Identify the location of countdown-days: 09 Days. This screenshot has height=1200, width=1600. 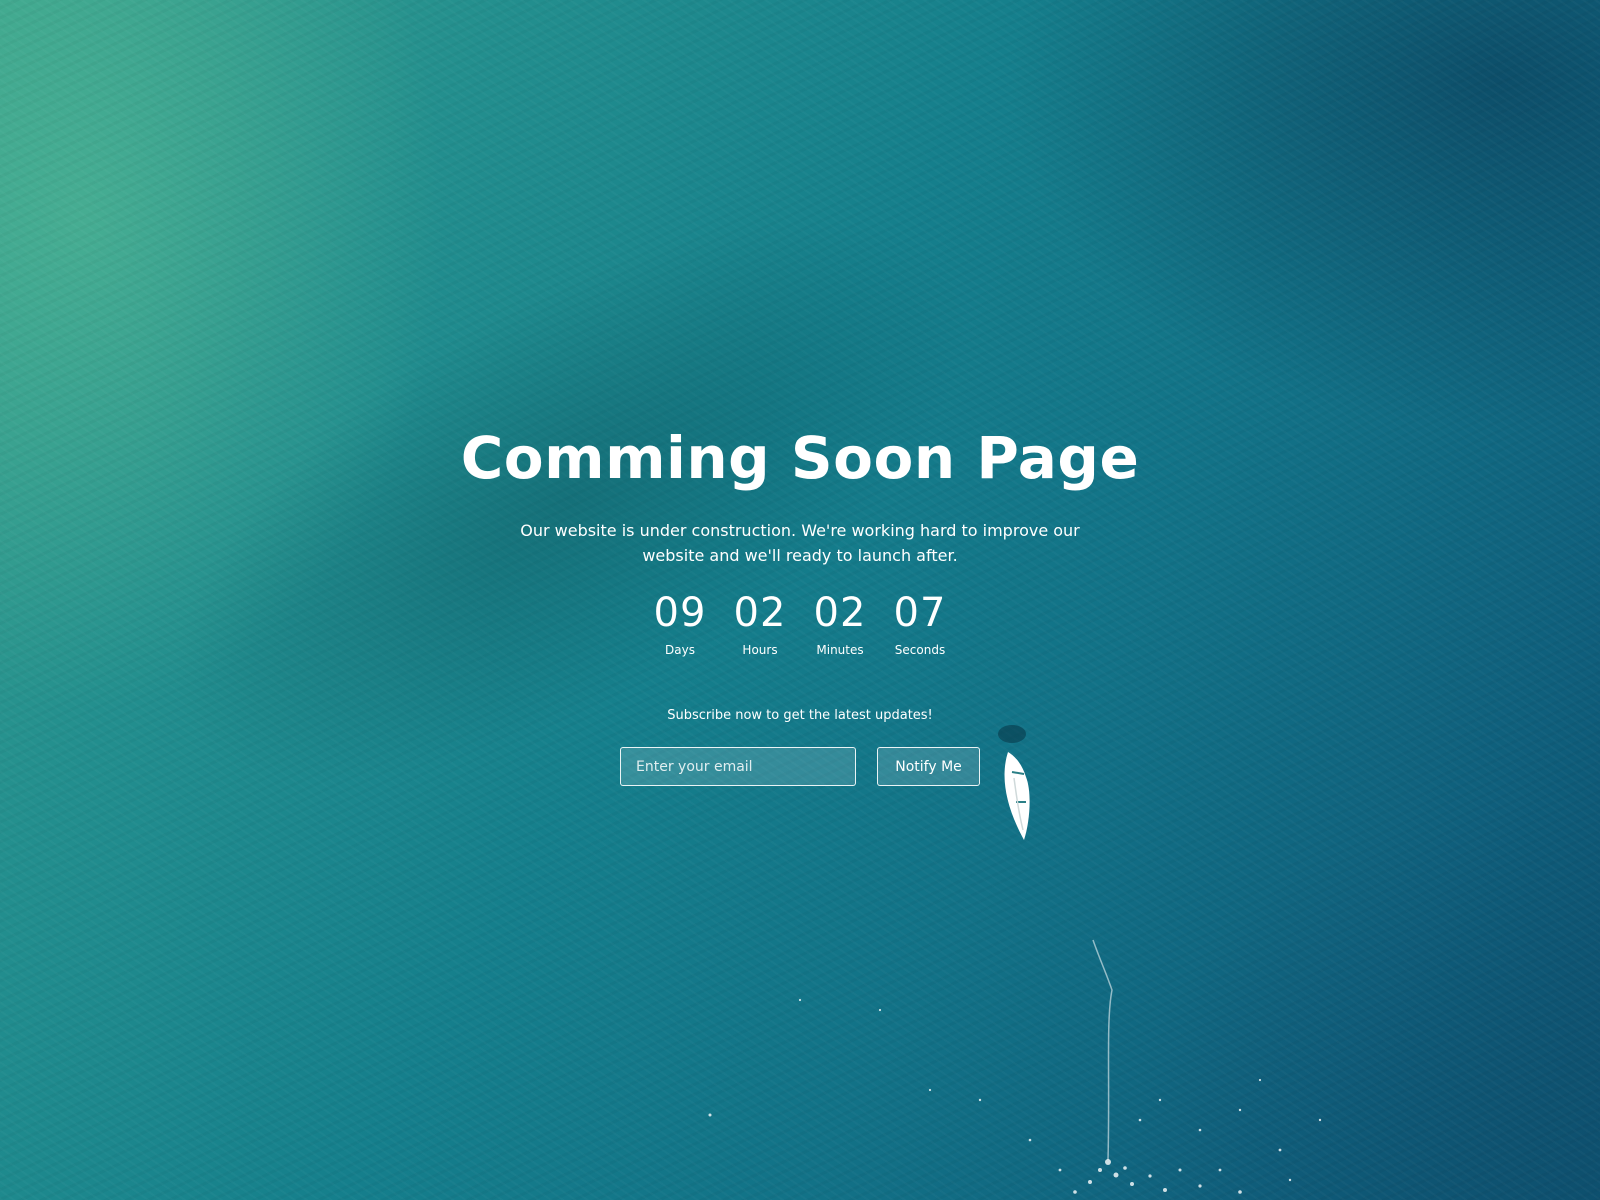
(680, 624).